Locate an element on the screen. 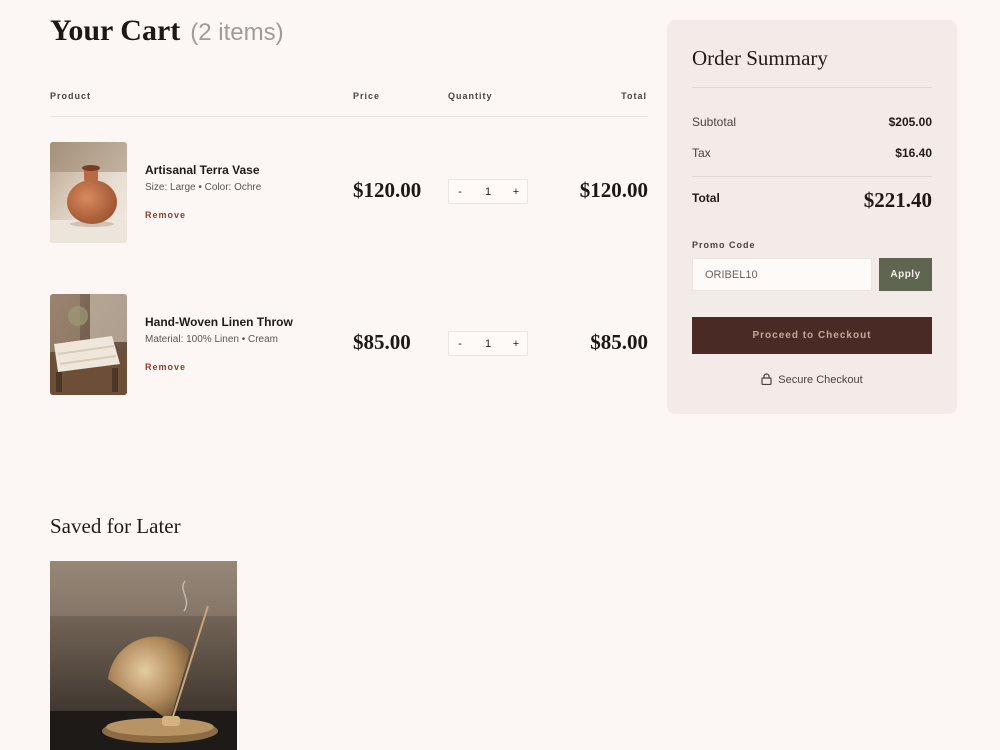  proceed-to-checkout-button: Proceed to Checkout is located at coordinates (812, 335).